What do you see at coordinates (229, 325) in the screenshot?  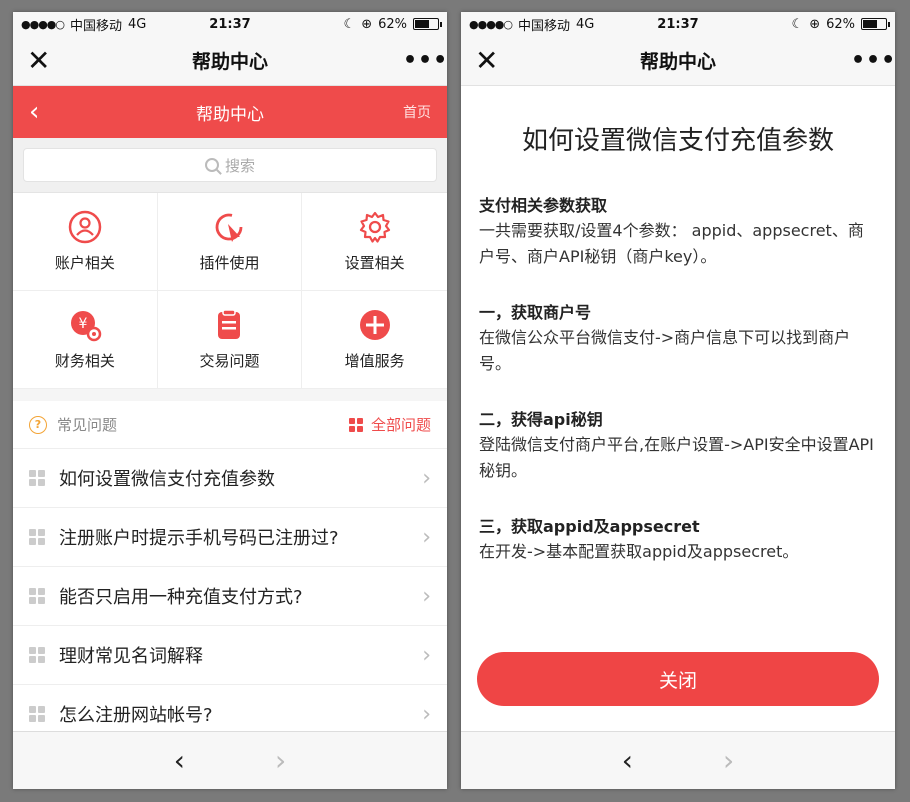 I see `clipboard-icon` at bounding box center [229, 325].